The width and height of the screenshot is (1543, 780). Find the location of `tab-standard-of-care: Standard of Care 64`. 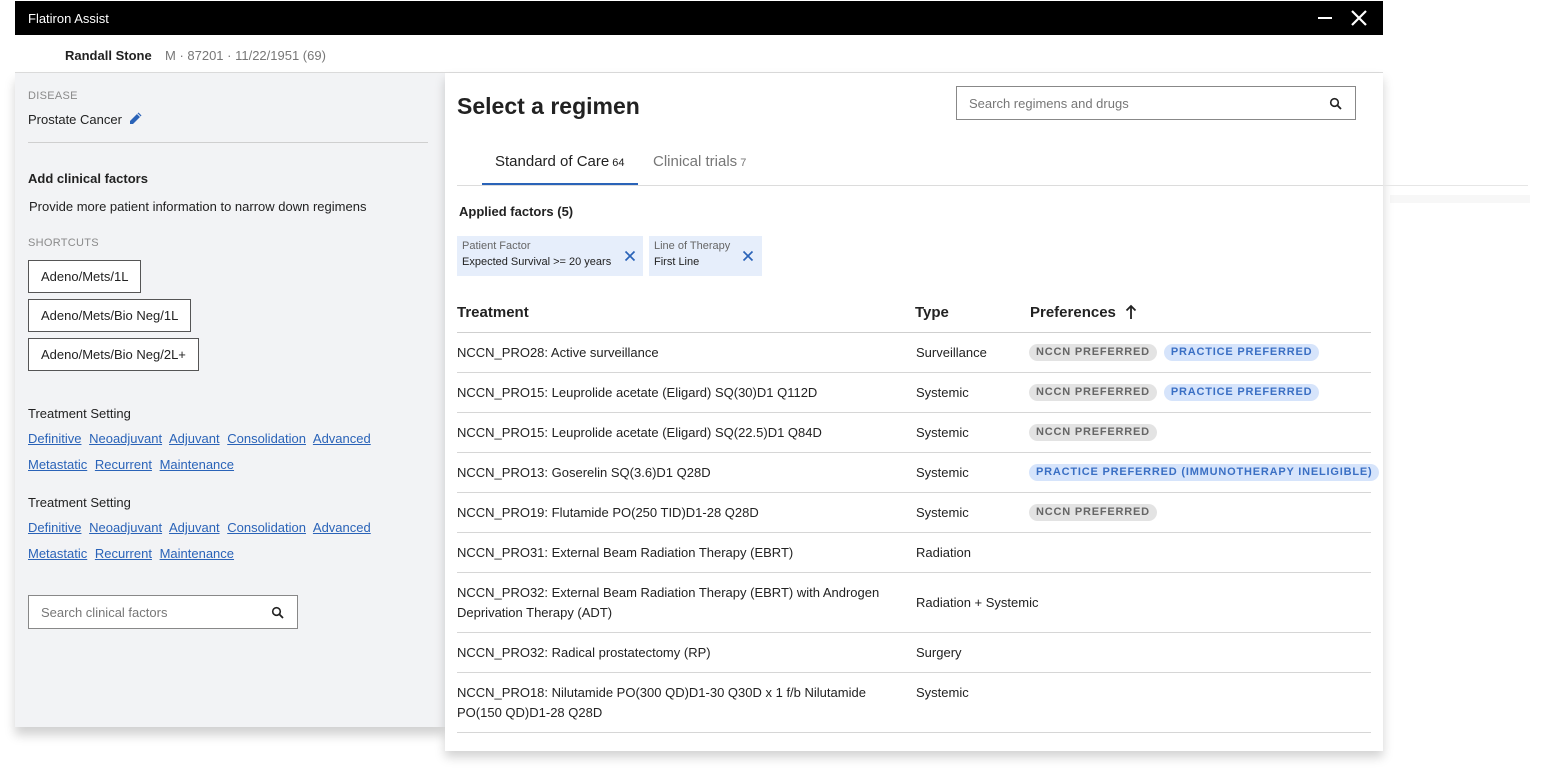

tab-standard-of-care: Standard of Care 64 is located at coordinates (560, 169).